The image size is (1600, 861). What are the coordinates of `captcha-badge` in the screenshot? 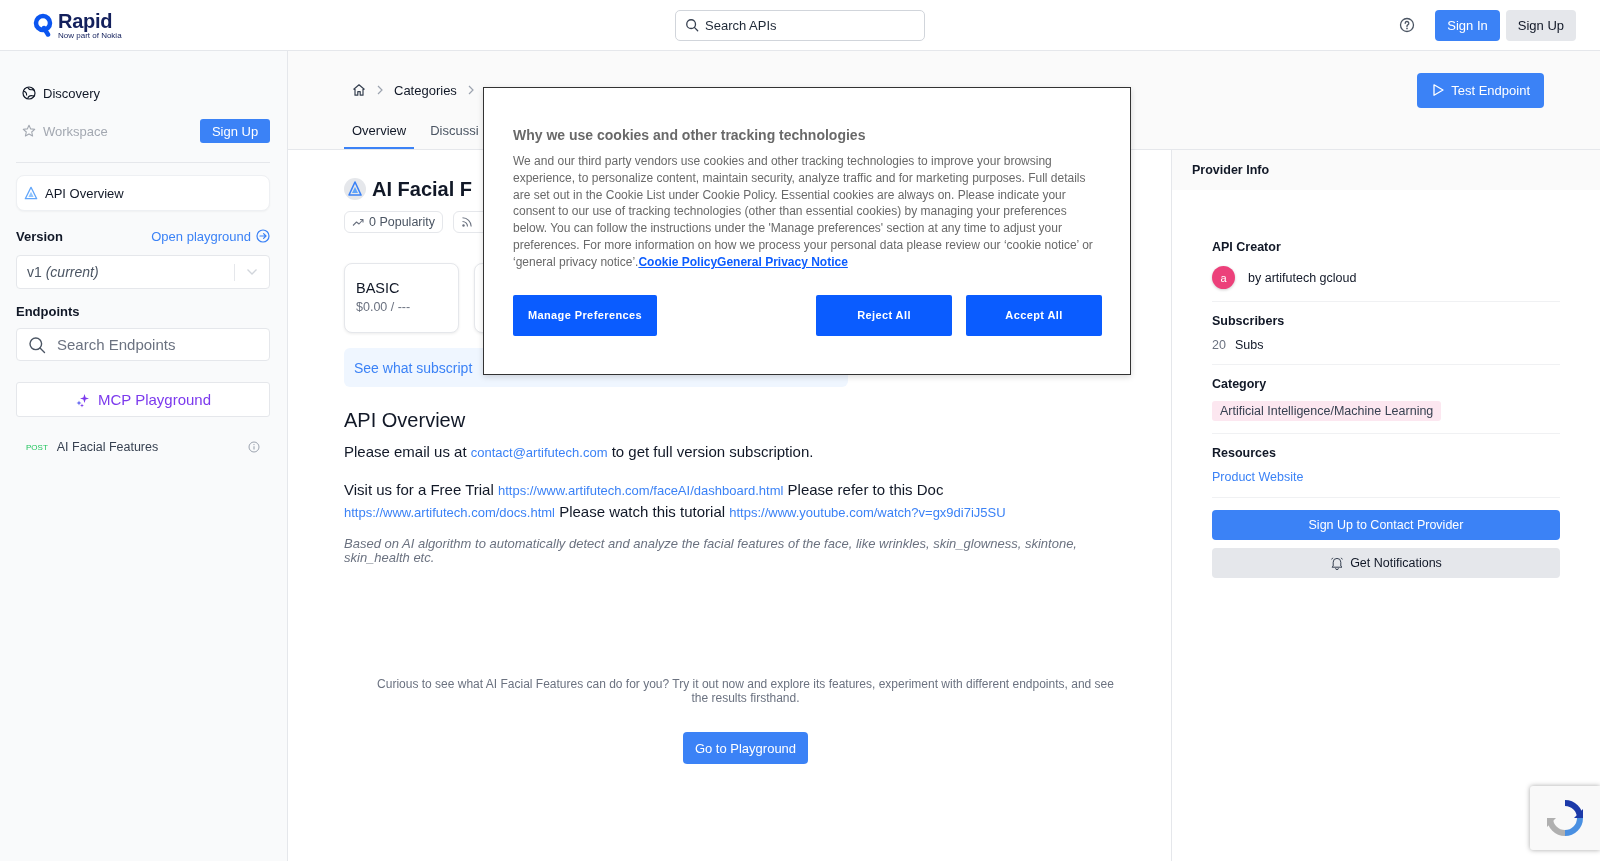 It's located at (1565, 818).